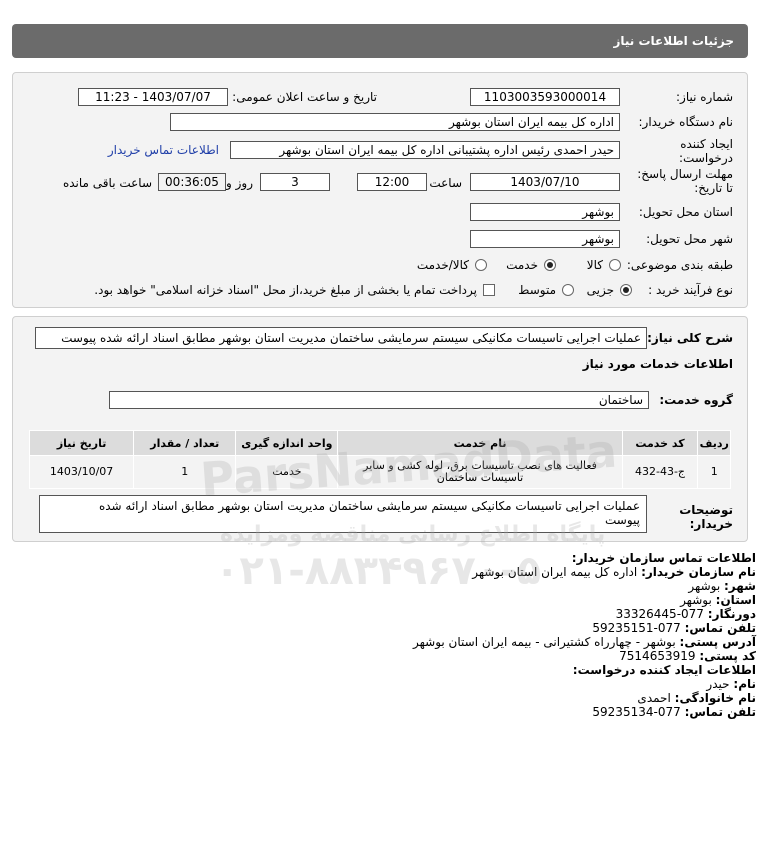 The height and width of the screenshot is (845, 770). I want to click on page-title-bar: جزئیات اطلاعات نیاز, so click(380, 41).